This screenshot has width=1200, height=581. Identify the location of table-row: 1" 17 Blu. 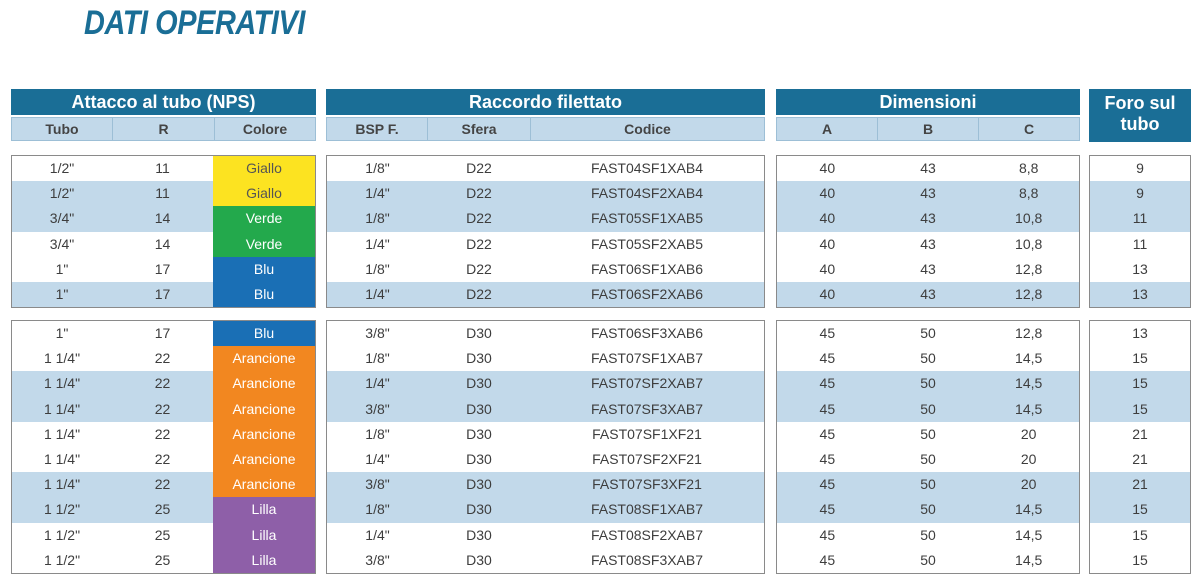
(163, 334).